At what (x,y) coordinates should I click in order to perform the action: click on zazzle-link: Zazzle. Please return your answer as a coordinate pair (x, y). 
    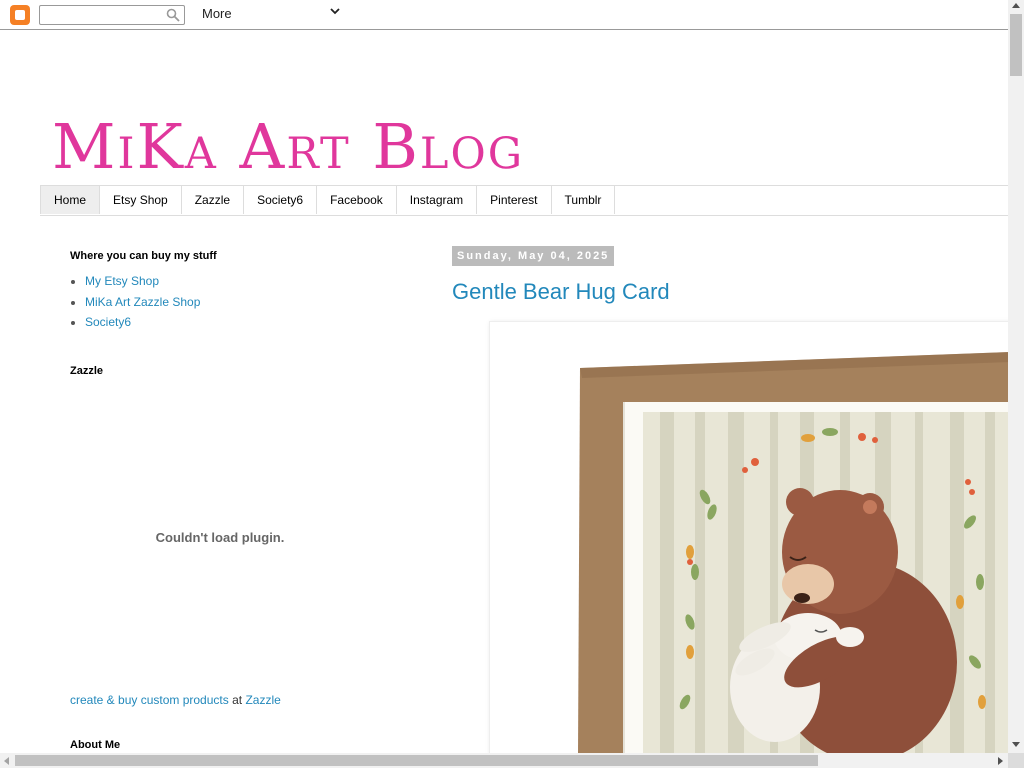
    Looking at the image, I should click on (262, 700).